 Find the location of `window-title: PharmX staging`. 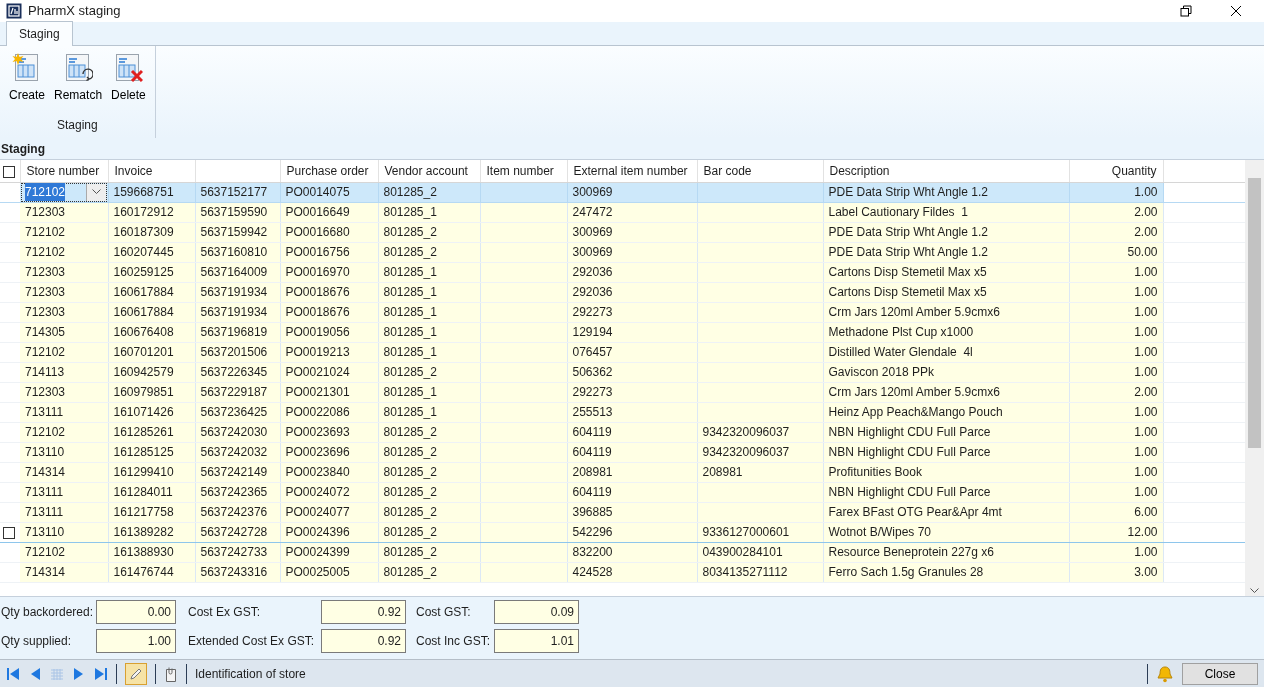

window-title: PharmX staging is located at coordinates (74, 11).